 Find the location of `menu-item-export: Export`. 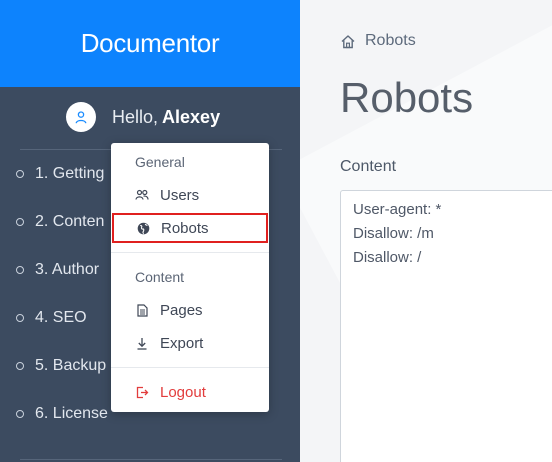

menu-item-export: Export is located at coordinates (190, 343).